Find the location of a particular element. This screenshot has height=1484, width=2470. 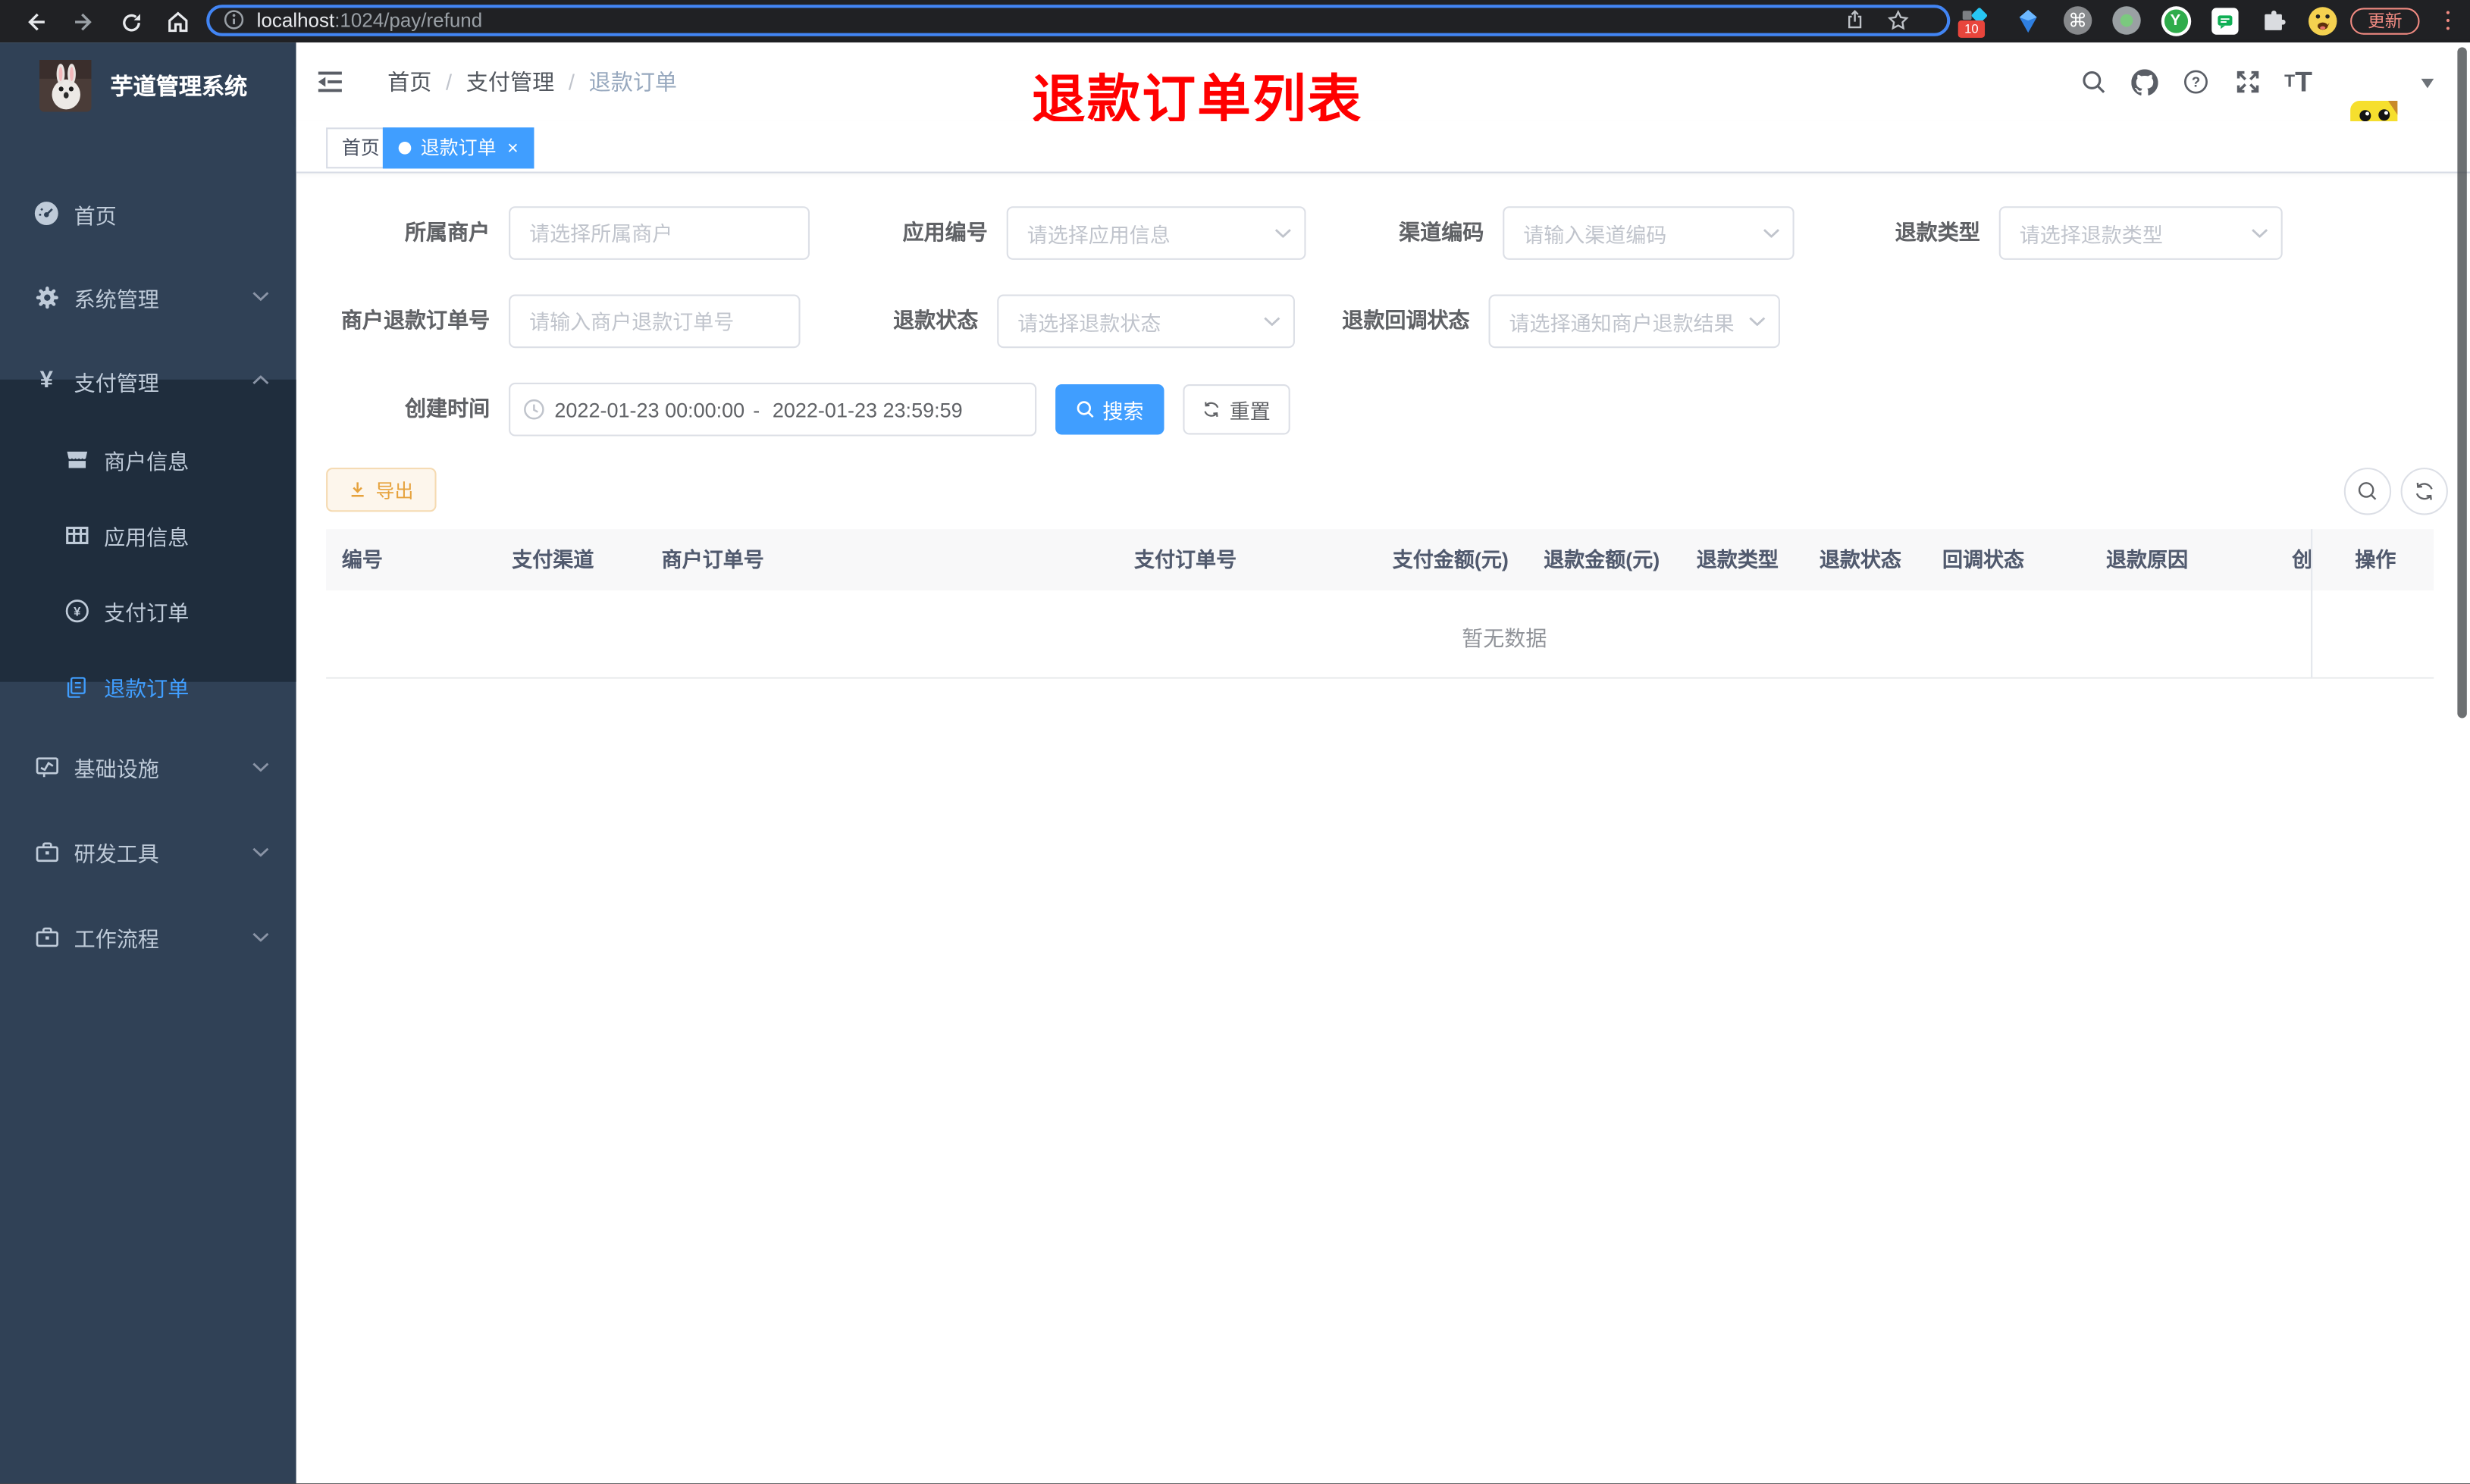

page-scrollbar is located at coordinates (2462, 383).